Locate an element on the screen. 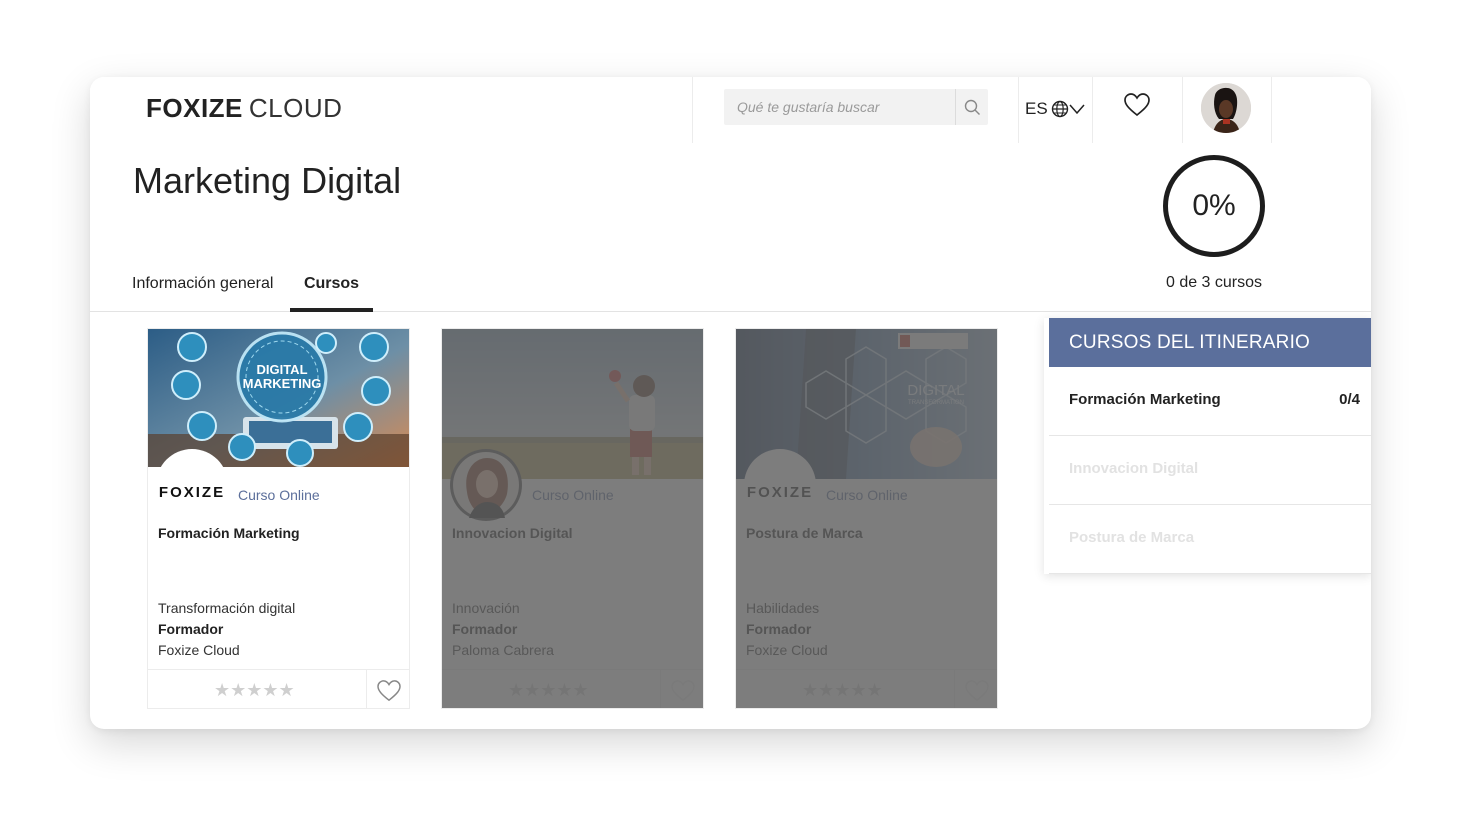 This screenshot has width=1473, height=814. favorites-button is located at coordinates (1137, 107).